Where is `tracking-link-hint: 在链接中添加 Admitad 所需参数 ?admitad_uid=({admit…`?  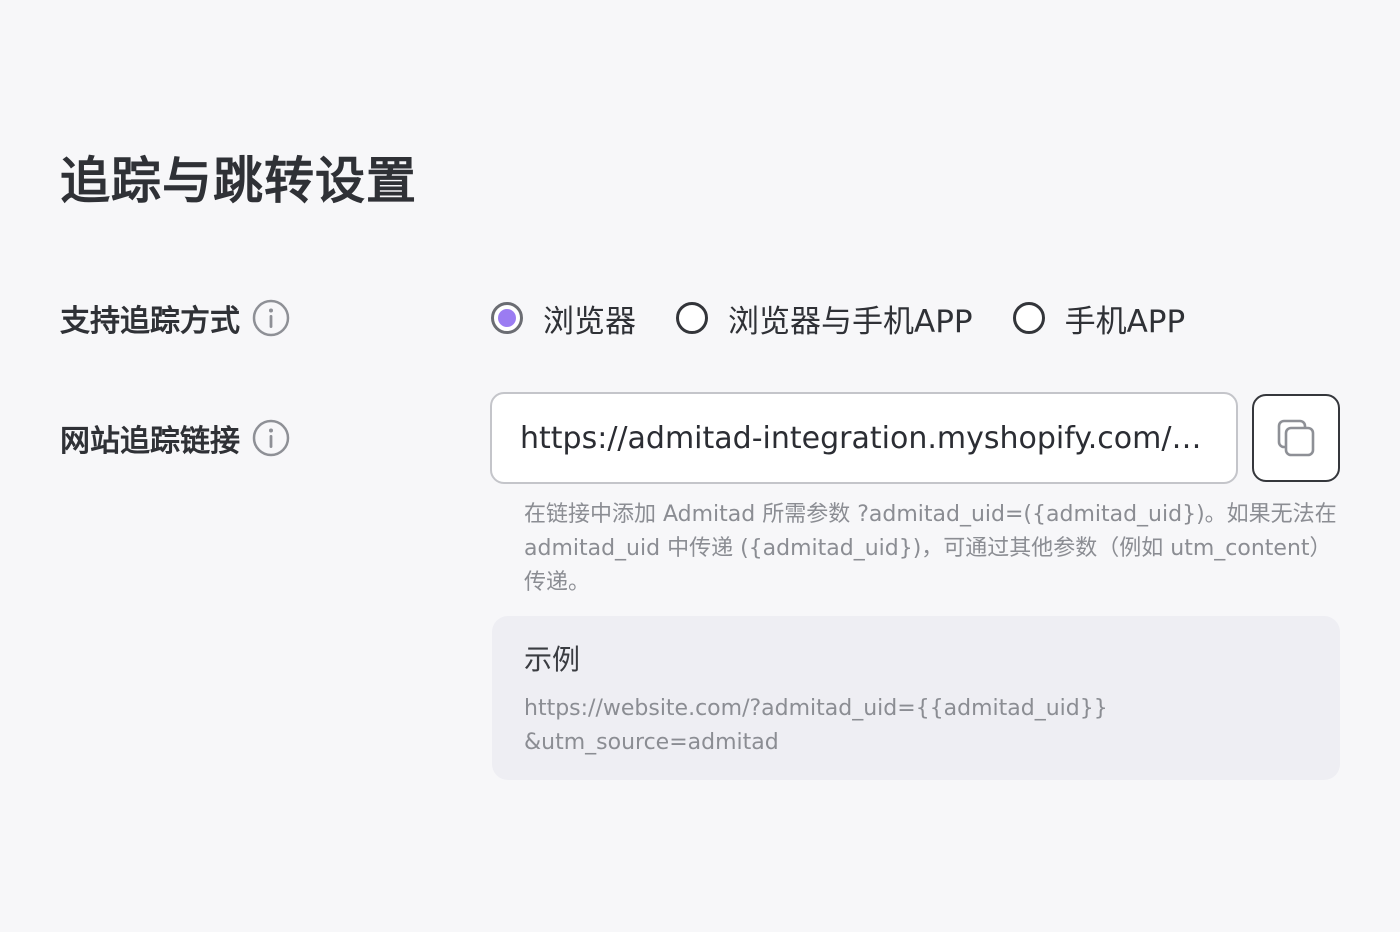 tracking-link-hint: 在链接中添加 Admitad 所需参数 ?admitad_uid=({admit… is located at coordinates (930, 548).